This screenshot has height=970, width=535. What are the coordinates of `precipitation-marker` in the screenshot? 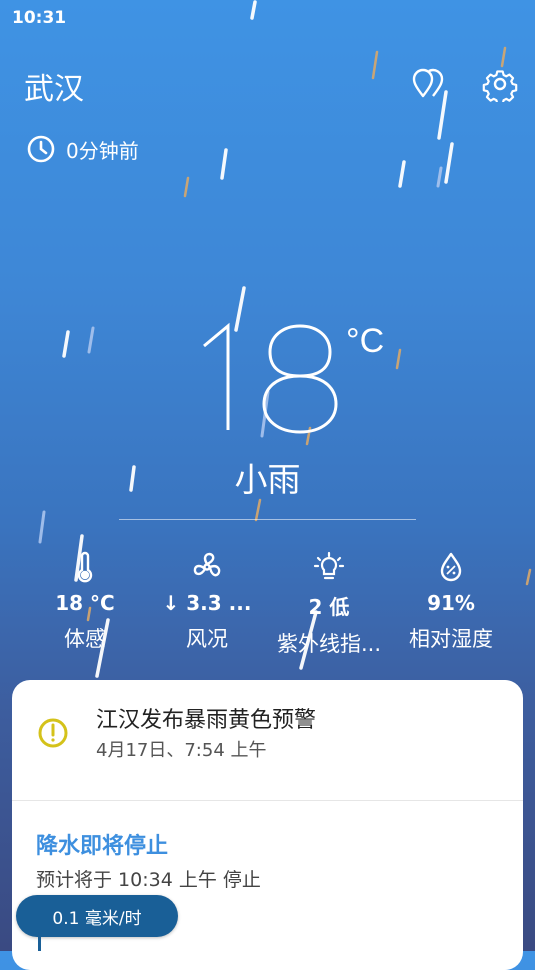 It's located at (39, 944).